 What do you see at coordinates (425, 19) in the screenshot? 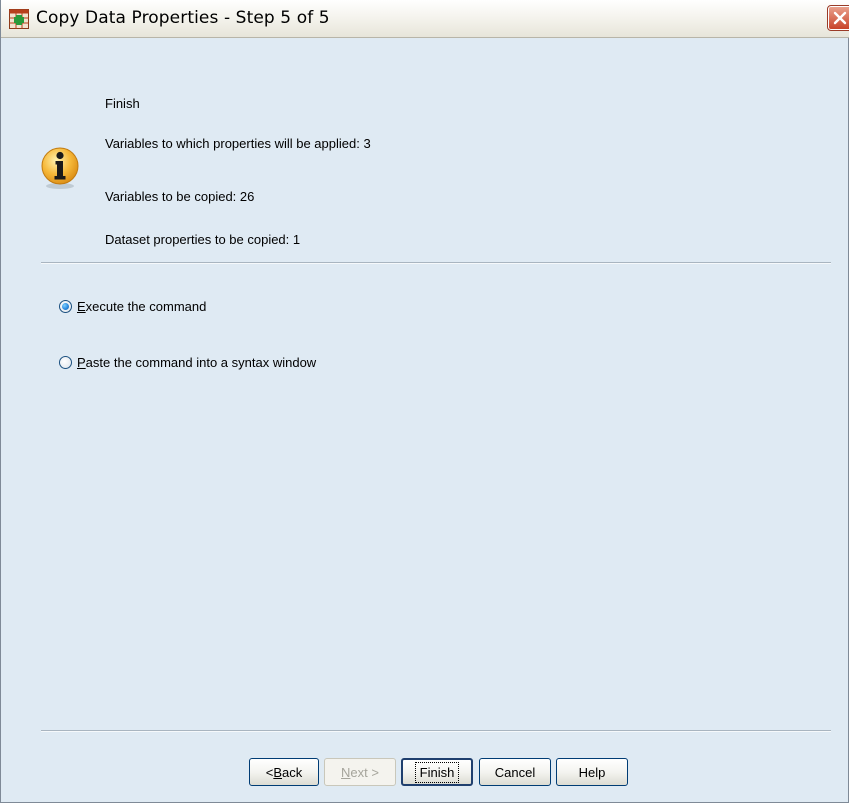
I see `title-bar: Copy Data Properties - Step 5 of 5` at bounding box center [425, 19].